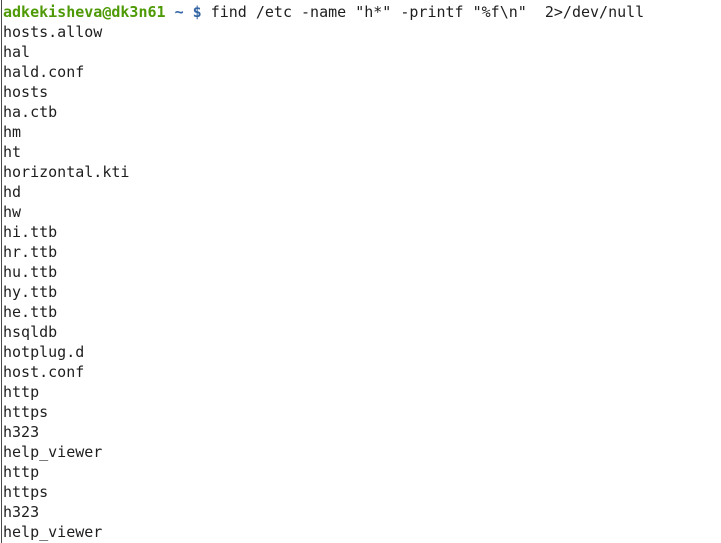 The height and width of the screenshot is (543, 721). Describe the element at coordinates (26, 92) in the screenshot. I see `output-line: hosts` at that location.